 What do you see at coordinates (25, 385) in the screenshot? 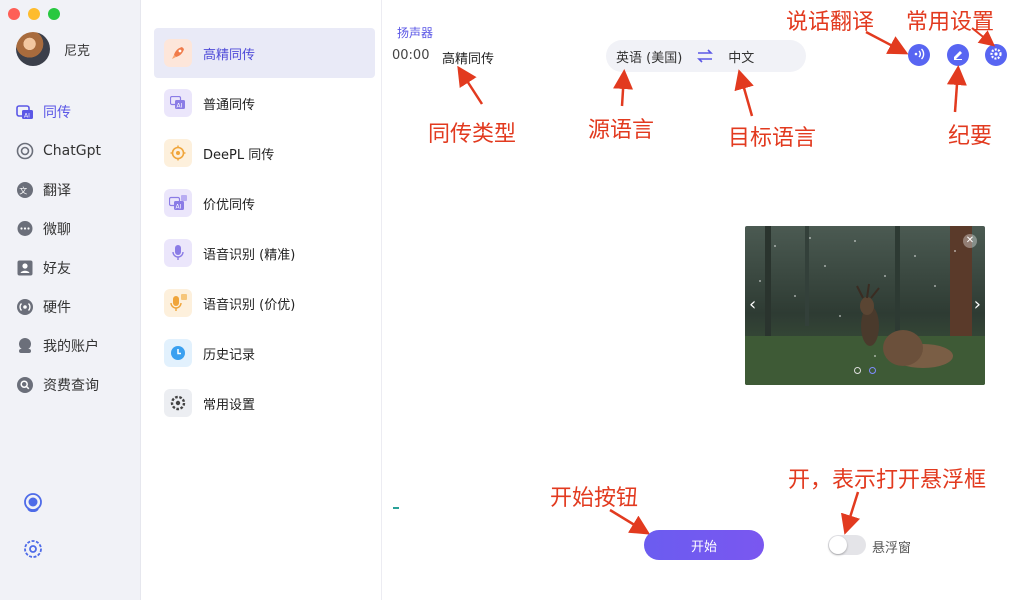
I see `search-icon` at bounding box center [25, 385].